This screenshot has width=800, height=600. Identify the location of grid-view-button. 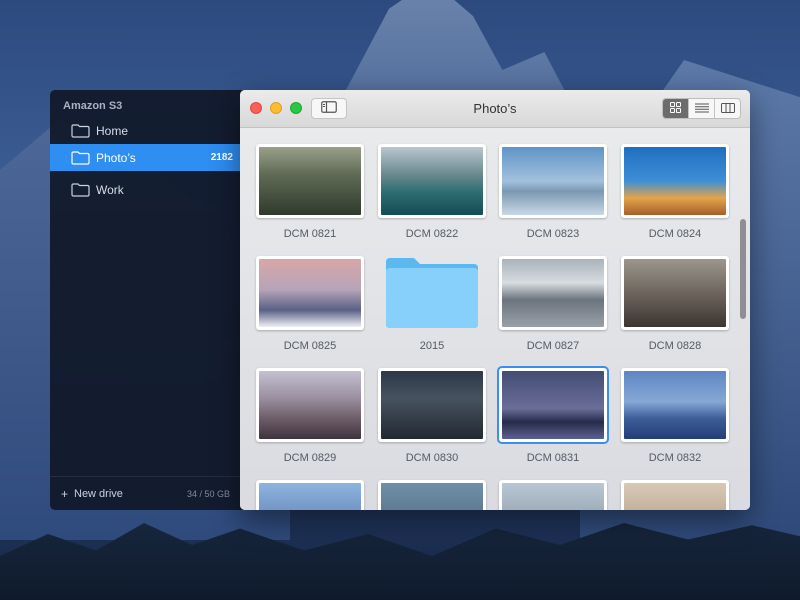
(676, 108).